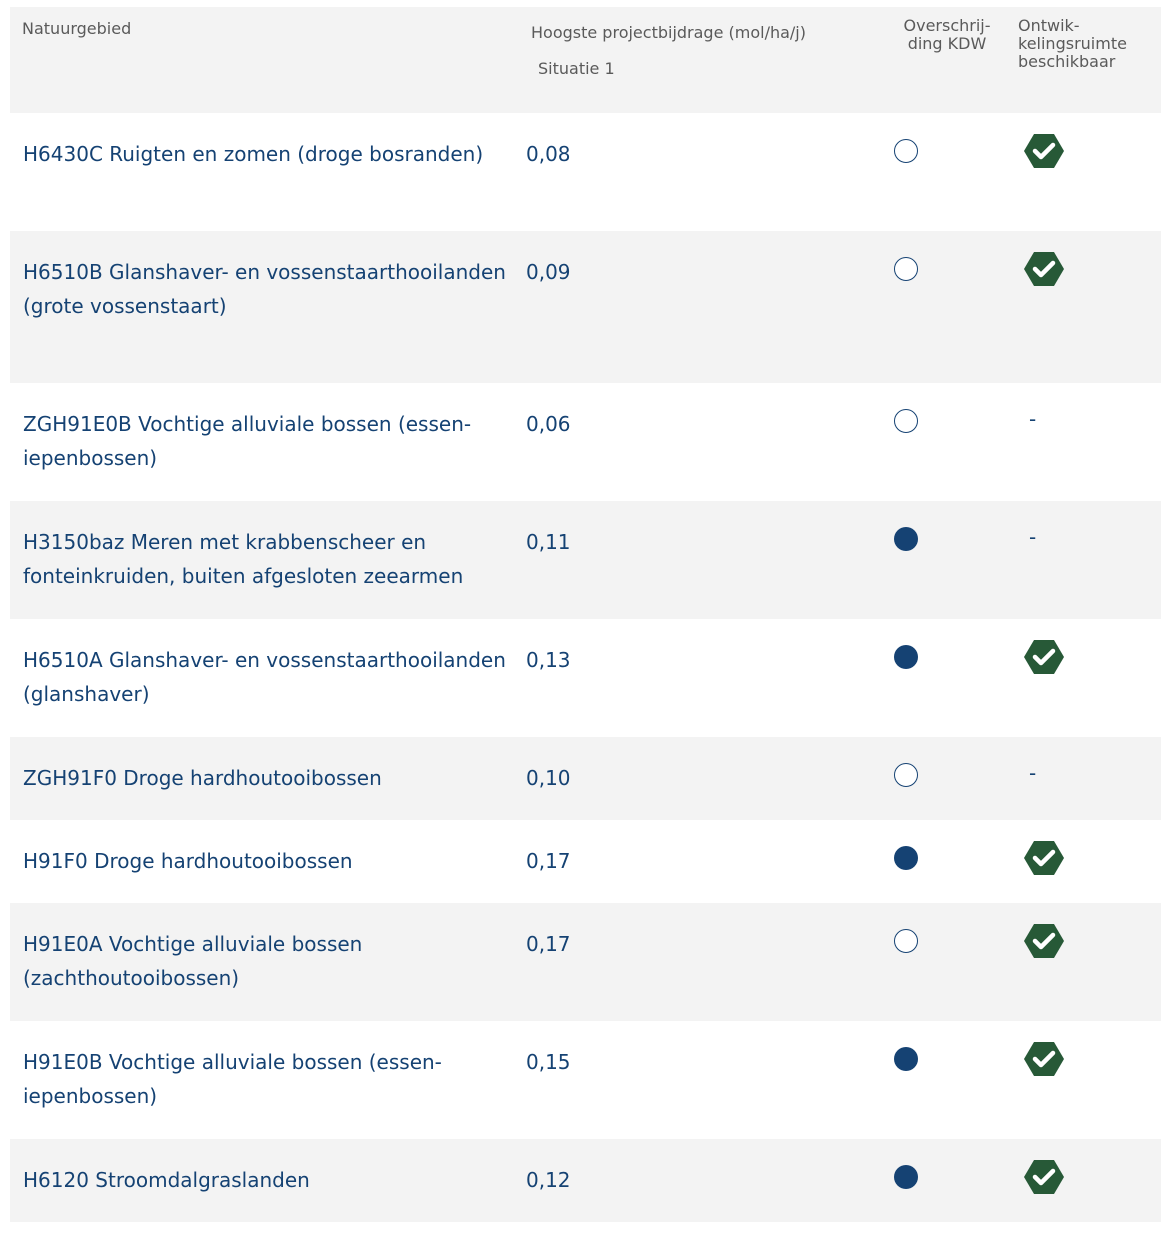 The width and height of the screenshot is (1161, 1235). I want to click on projectbijdrage-value: 0,15, so click(548, 1062).